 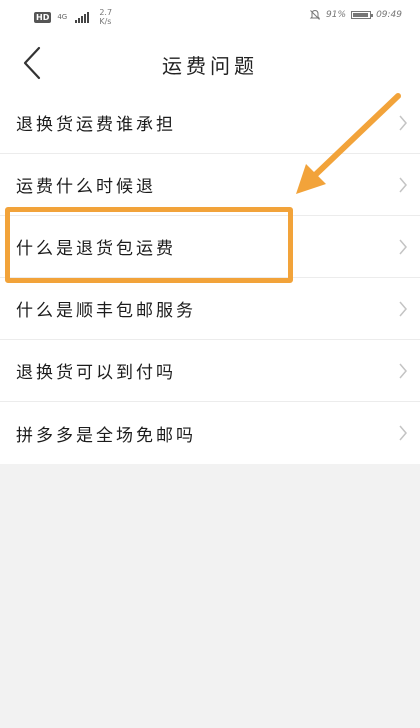 What do you see at coordinates (210, 17) in the screenshot?
I see `status-bar: HD 4G 2.7 K/s 91% 09:49` at bounding box center [210, 17].